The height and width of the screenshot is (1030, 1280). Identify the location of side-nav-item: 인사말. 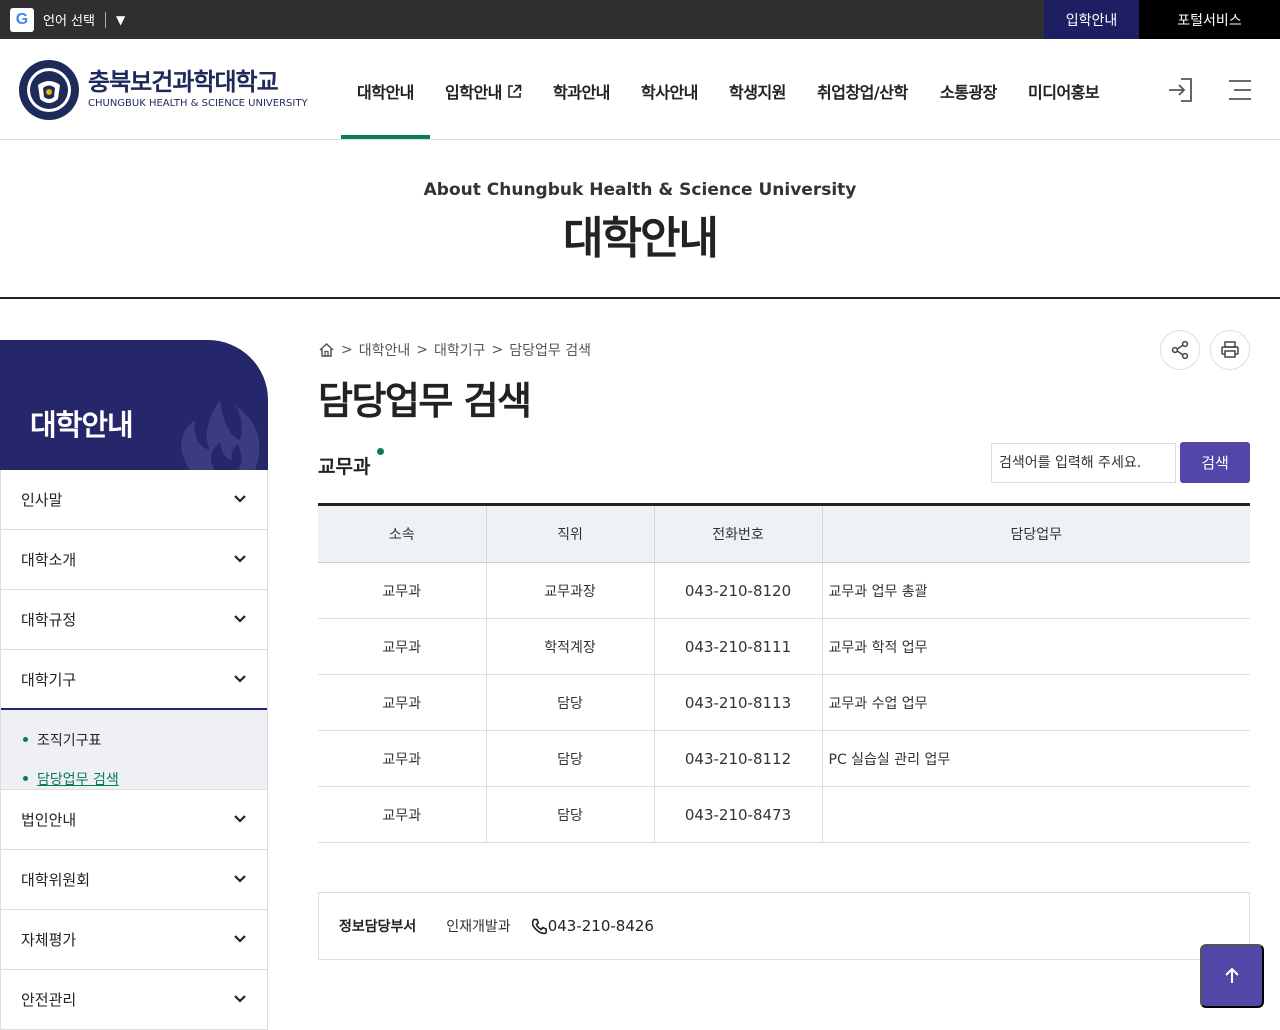
(134, 500).